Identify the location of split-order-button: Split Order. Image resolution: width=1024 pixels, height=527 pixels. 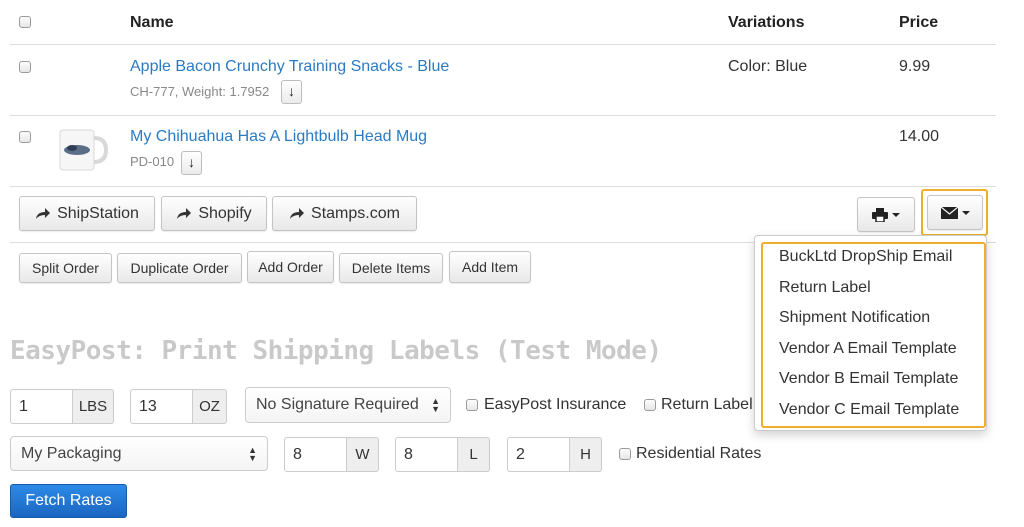
(65, 268).